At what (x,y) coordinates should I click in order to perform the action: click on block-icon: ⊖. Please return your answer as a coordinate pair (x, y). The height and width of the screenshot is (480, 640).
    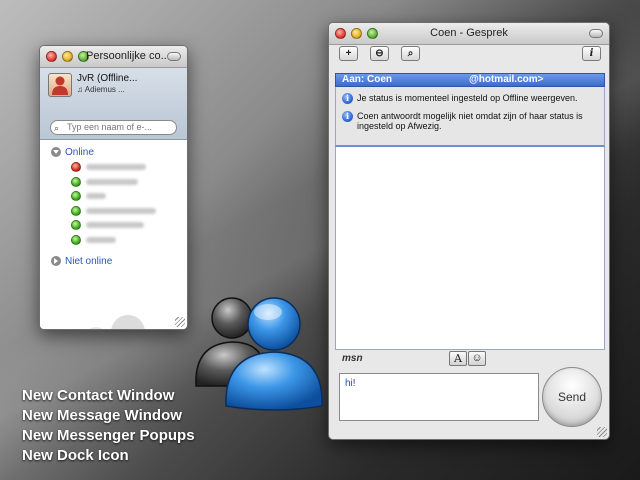
    Looking at the image, I should click on (379, 53).